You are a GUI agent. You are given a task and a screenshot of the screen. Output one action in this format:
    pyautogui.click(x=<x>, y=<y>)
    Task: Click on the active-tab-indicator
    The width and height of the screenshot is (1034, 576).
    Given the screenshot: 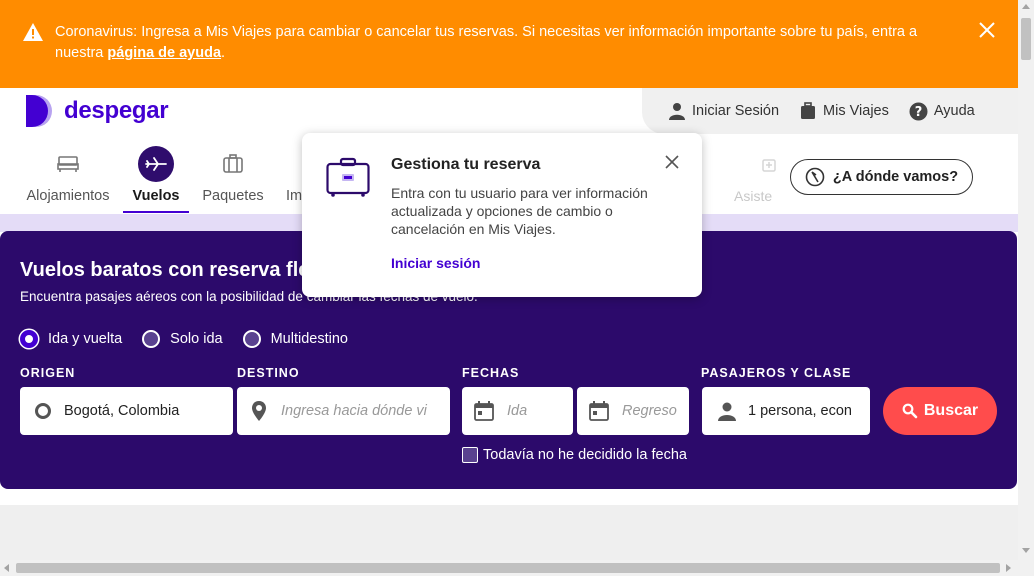 What is the action you would take?
    pyautogui.click(x=156, y=212)
    